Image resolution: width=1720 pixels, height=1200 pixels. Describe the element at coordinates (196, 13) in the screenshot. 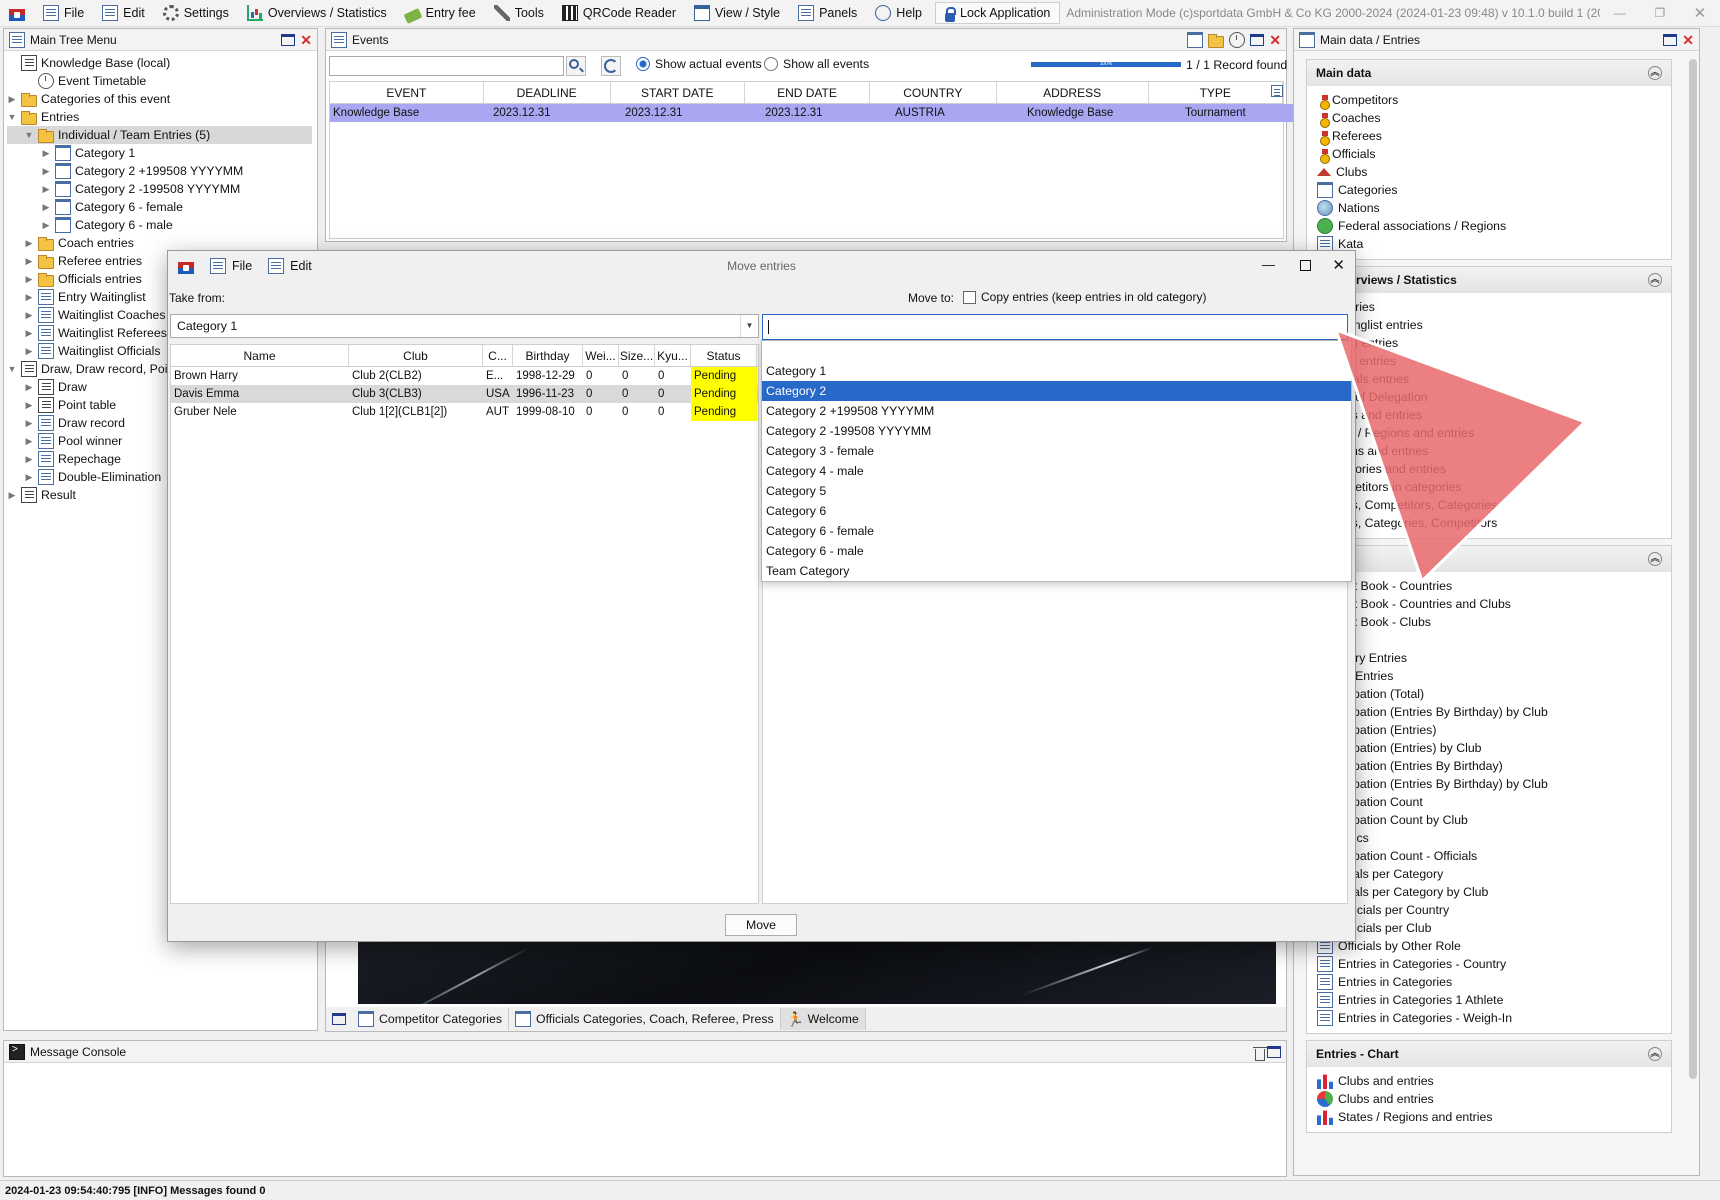

I see `menu-settings: Settings` at that location.